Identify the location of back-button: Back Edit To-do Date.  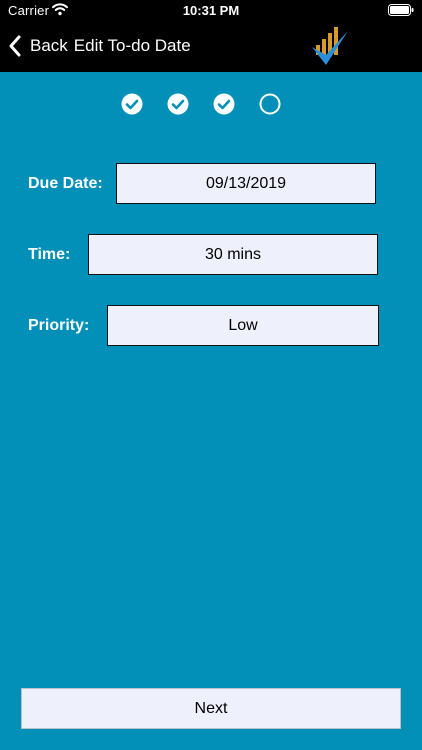
(99, 46).